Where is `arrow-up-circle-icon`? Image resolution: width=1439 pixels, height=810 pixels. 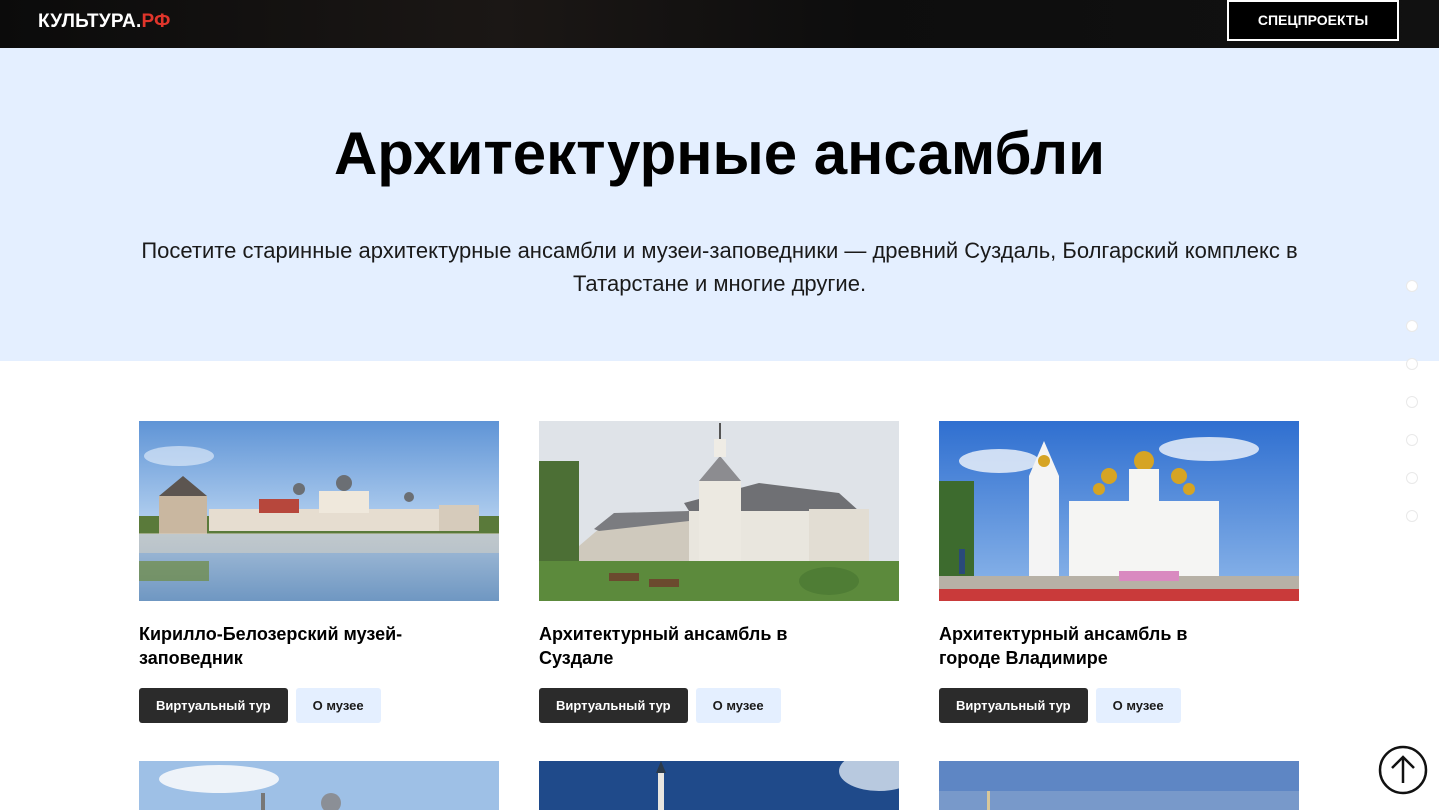
arrow-up-circle-icon is located at coordinates (1403, 770).